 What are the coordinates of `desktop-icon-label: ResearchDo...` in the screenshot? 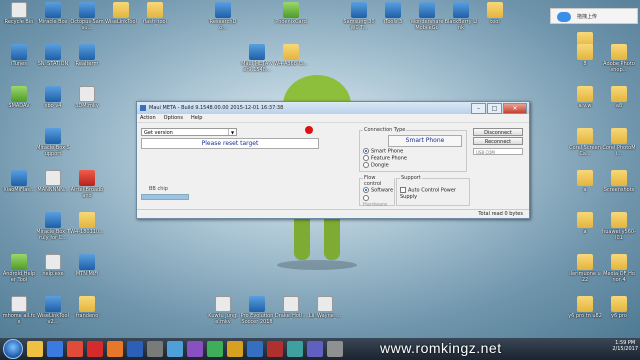 It's located at (223, 25).